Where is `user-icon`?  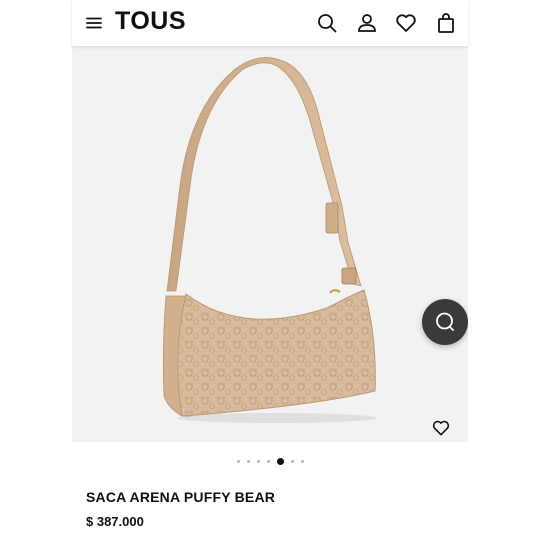 user-icon is located at coordinates (367, 23).